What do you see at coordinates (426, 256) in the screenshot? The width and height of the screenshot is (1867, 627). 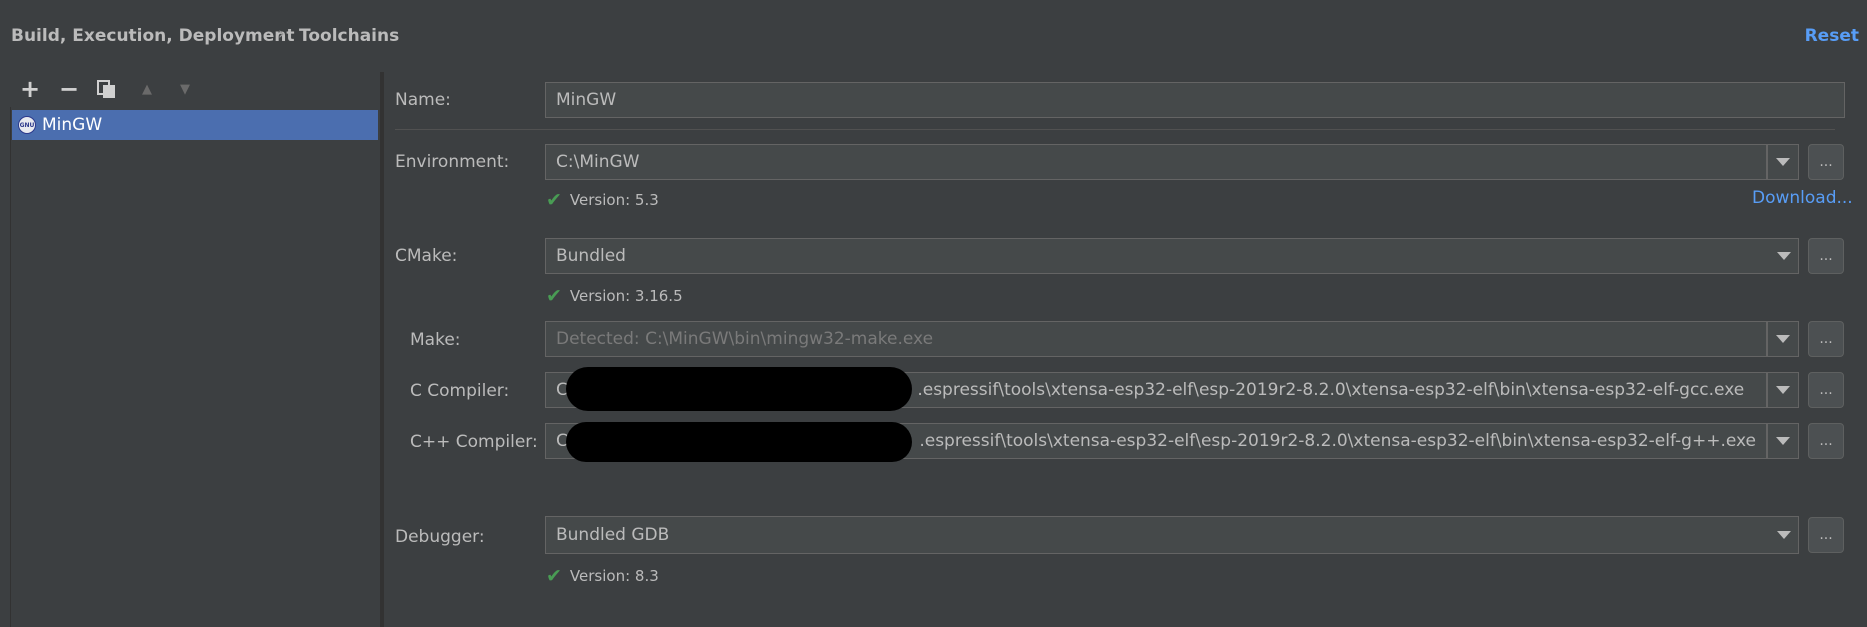 I see `cmake-label: CMake:` at bounding box center [426, 256].